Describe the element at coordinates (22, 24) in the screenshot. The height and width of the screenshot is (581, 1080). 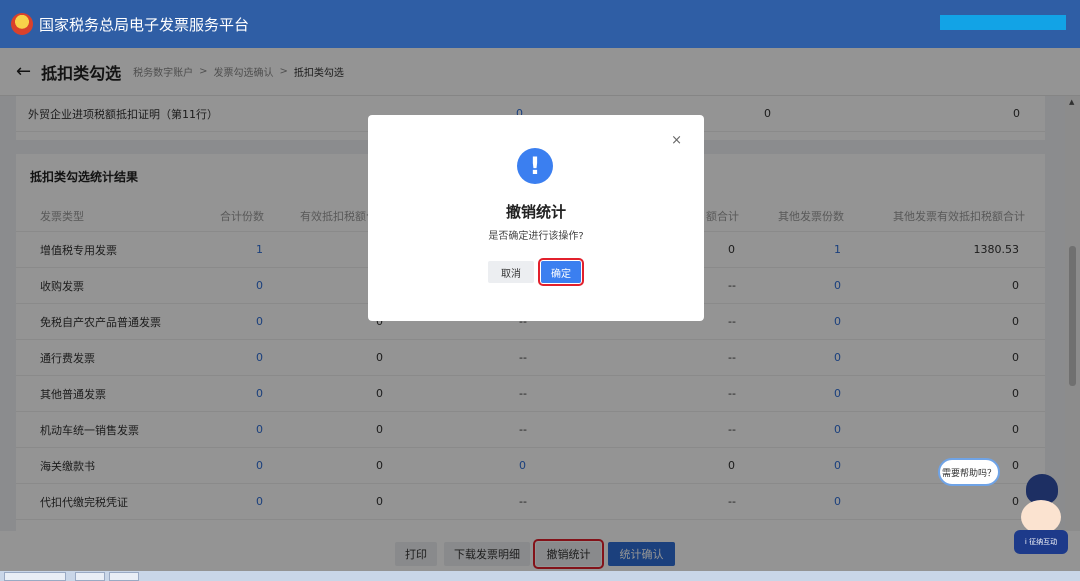
I see `tax-emblem-icon` at that location.